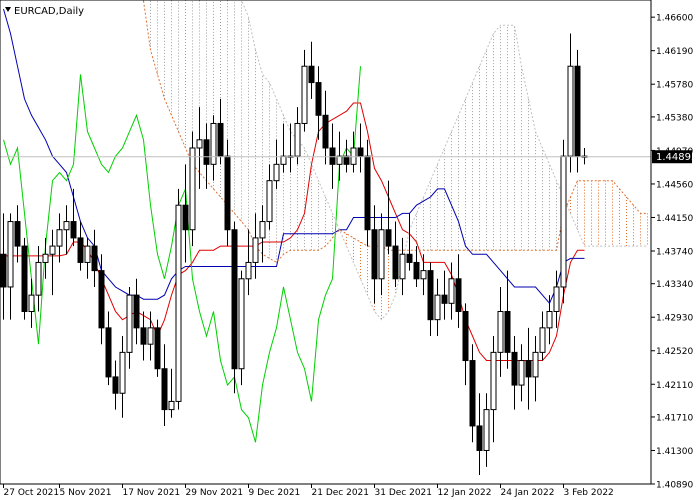 The width and height of the screenshot is (700, 500). What do you see at coordinates (341, 493) in the screenshot?
I see `x-tick-label: 21 Dec 2021` at bounding box center [341, 493].